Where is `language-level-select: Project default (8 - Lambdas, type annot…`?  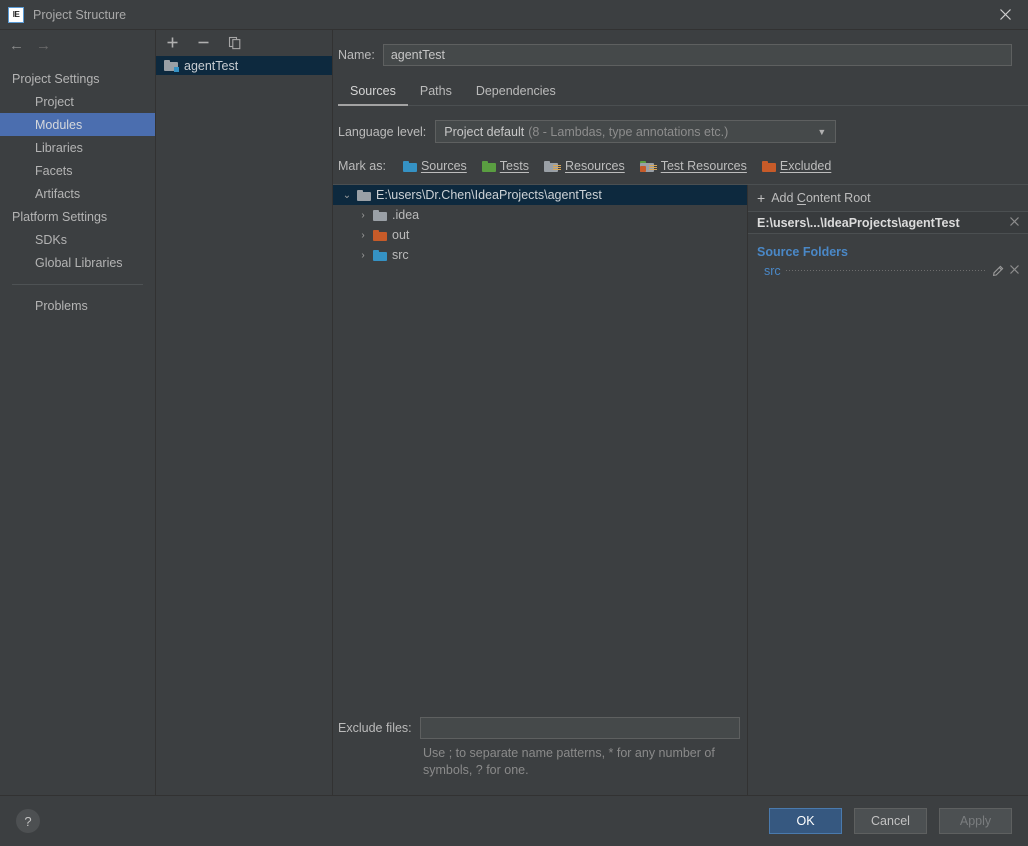
language-level-select: Project default (8 - Lambdas, type annot… is located at coordinates (636, 131).